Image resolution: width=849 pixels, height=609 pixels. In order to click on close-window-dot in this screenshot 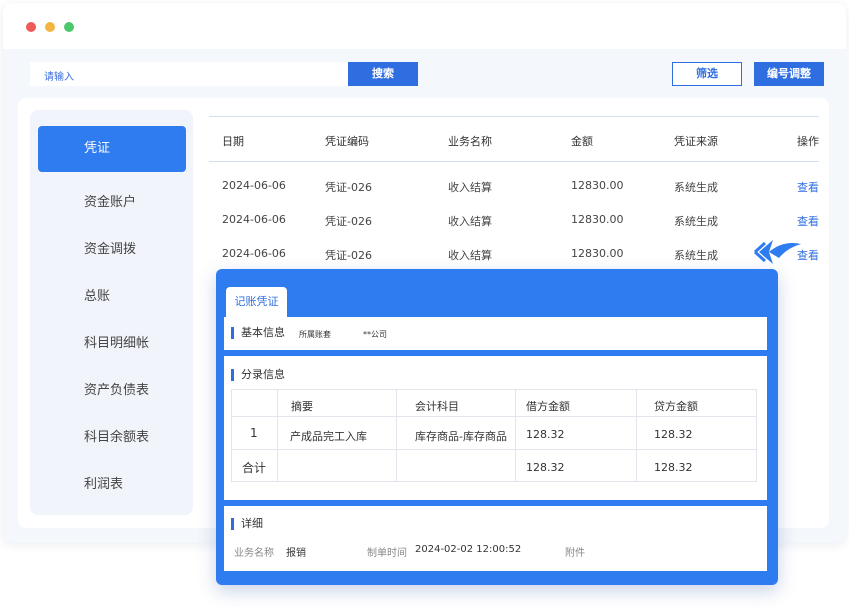, I will do `click(31, 27)`.